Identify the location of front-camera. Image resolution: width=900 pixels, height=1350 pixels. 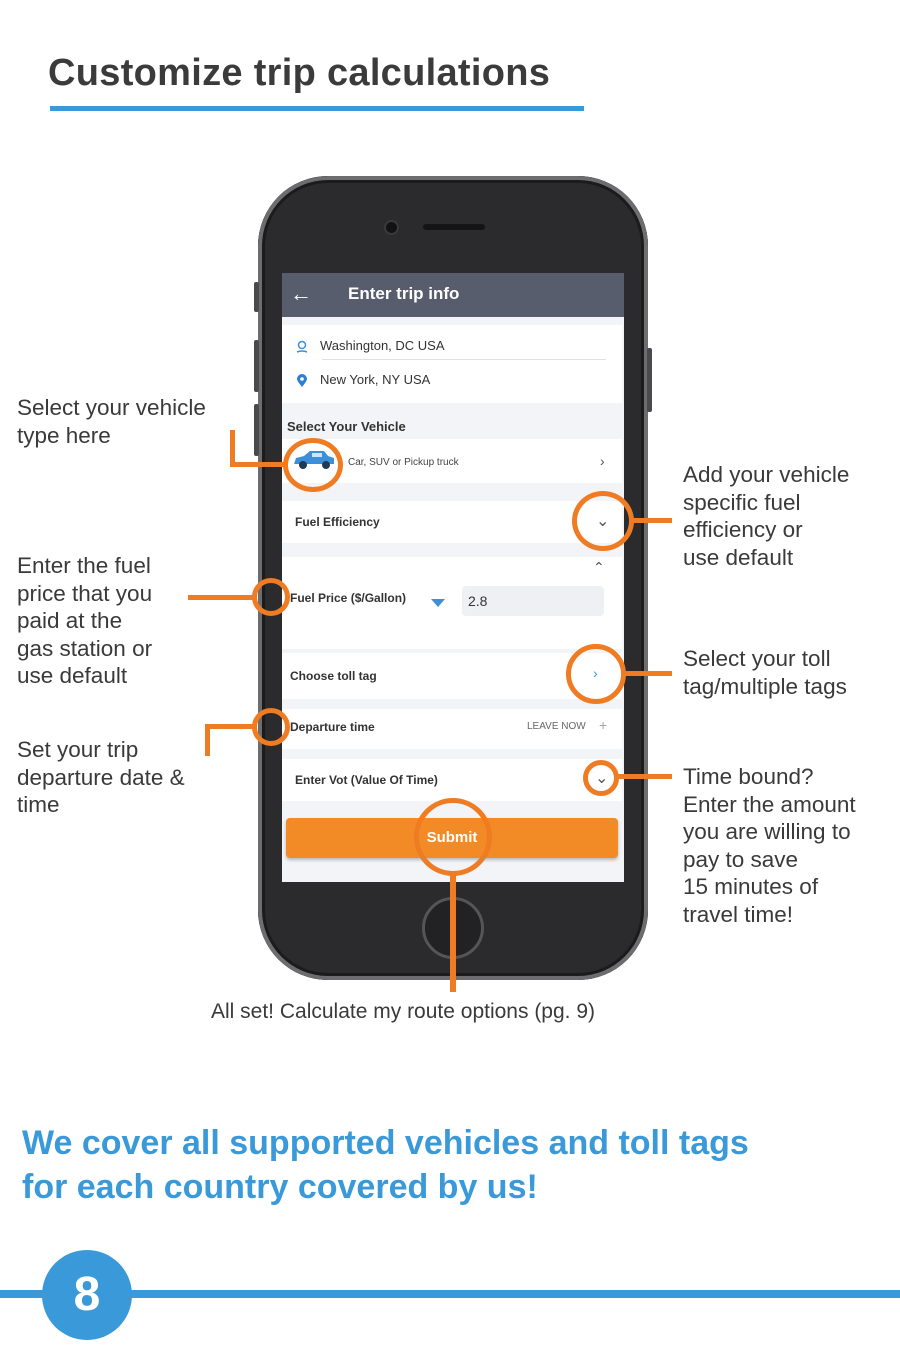
(391, 227).